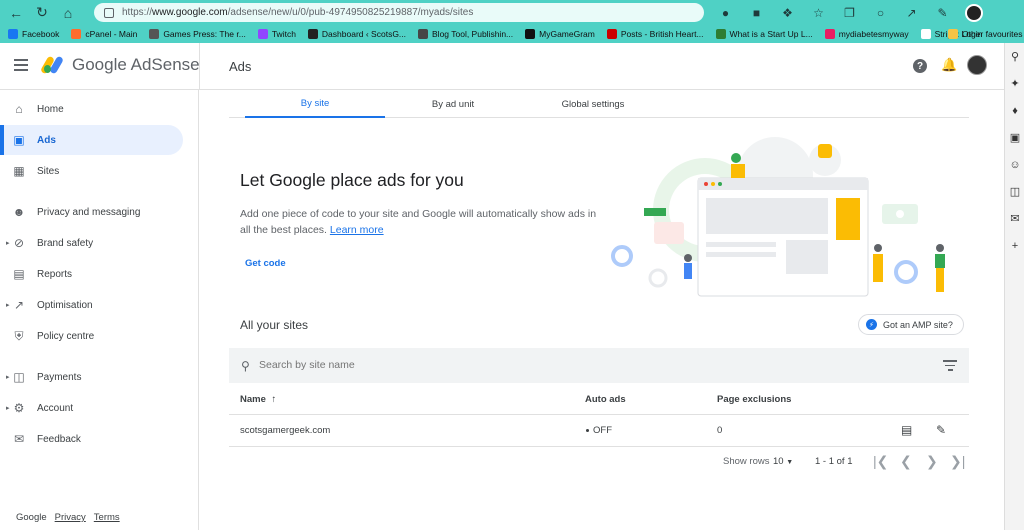  I want to click on refresh-icon: ↻, so click(42, 13).